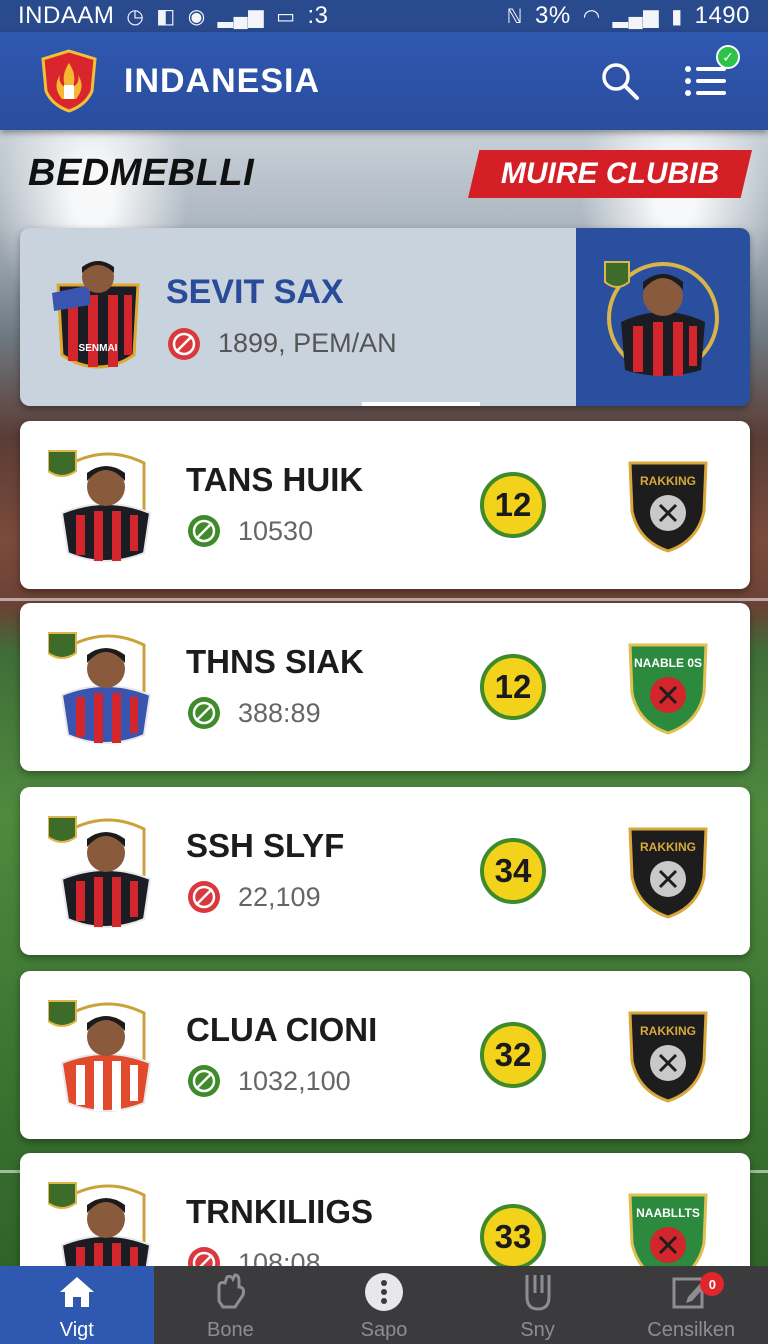 The image size is (768, 1344). What do you see at coordinates (513, 871) in the screenshot?
I see `rank-badge: 34` at bounding box center [513, 871].